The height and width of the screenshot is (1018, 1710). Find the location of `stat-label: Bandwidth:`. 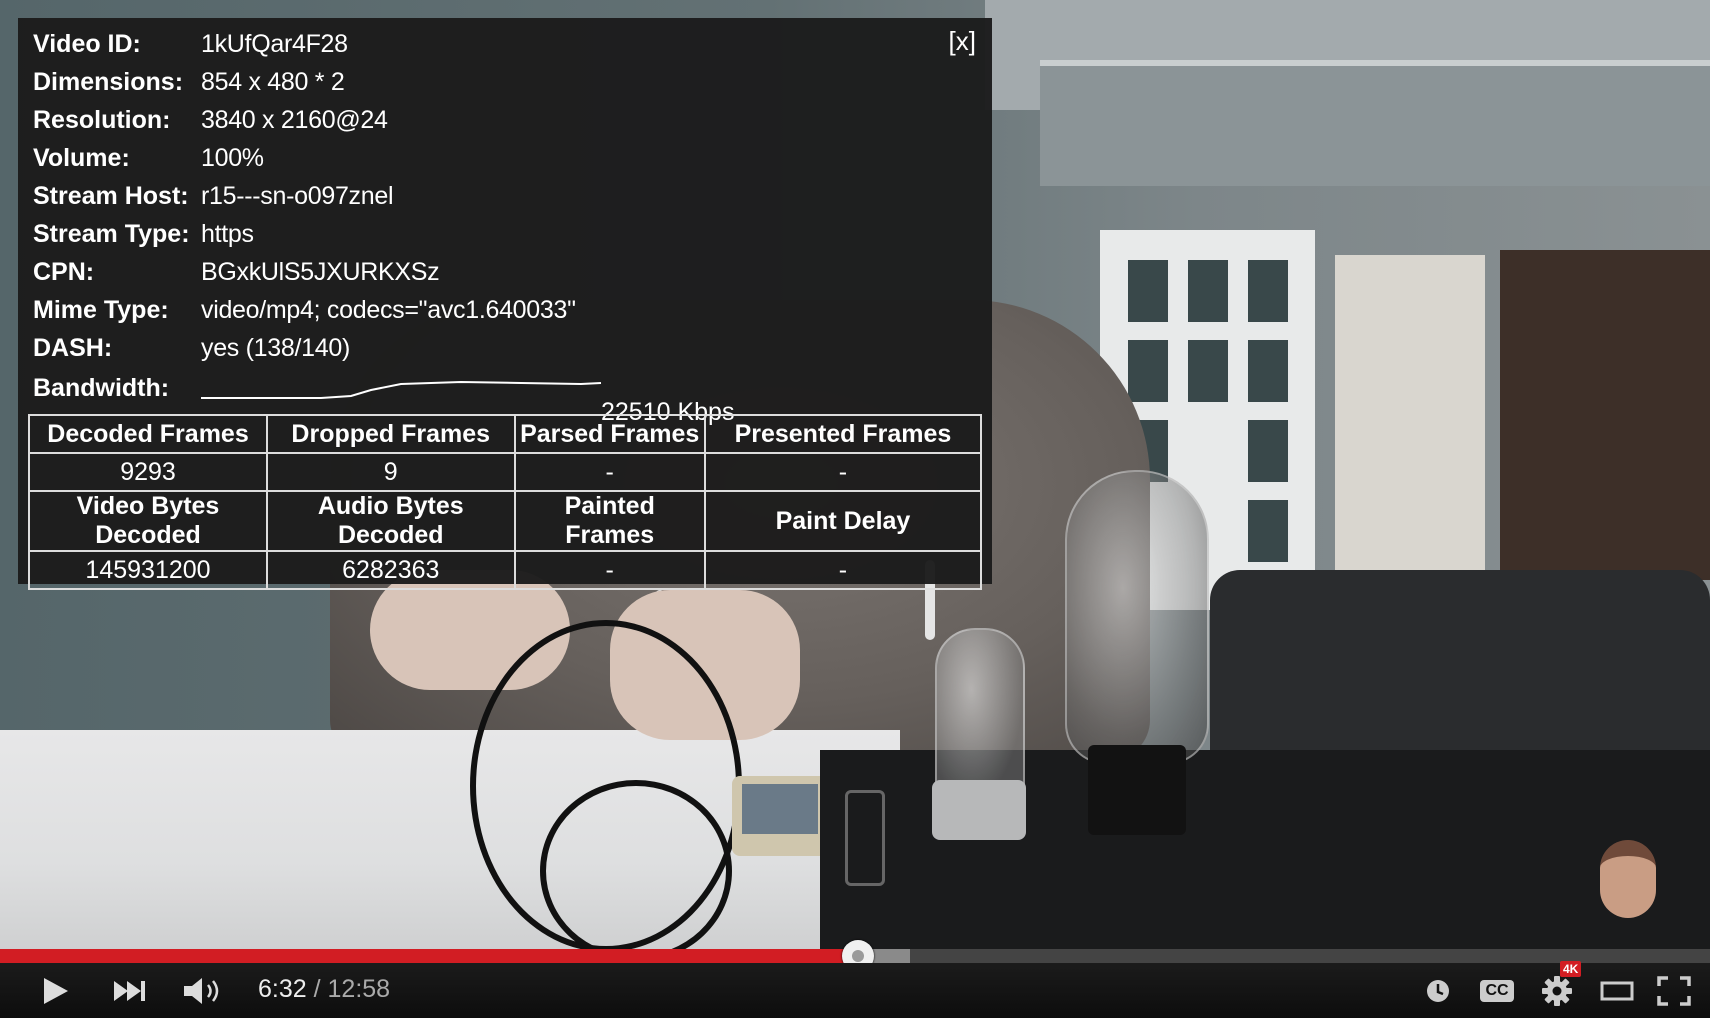

stat-label: Bandwidth: is located at coordinates (101, 388).